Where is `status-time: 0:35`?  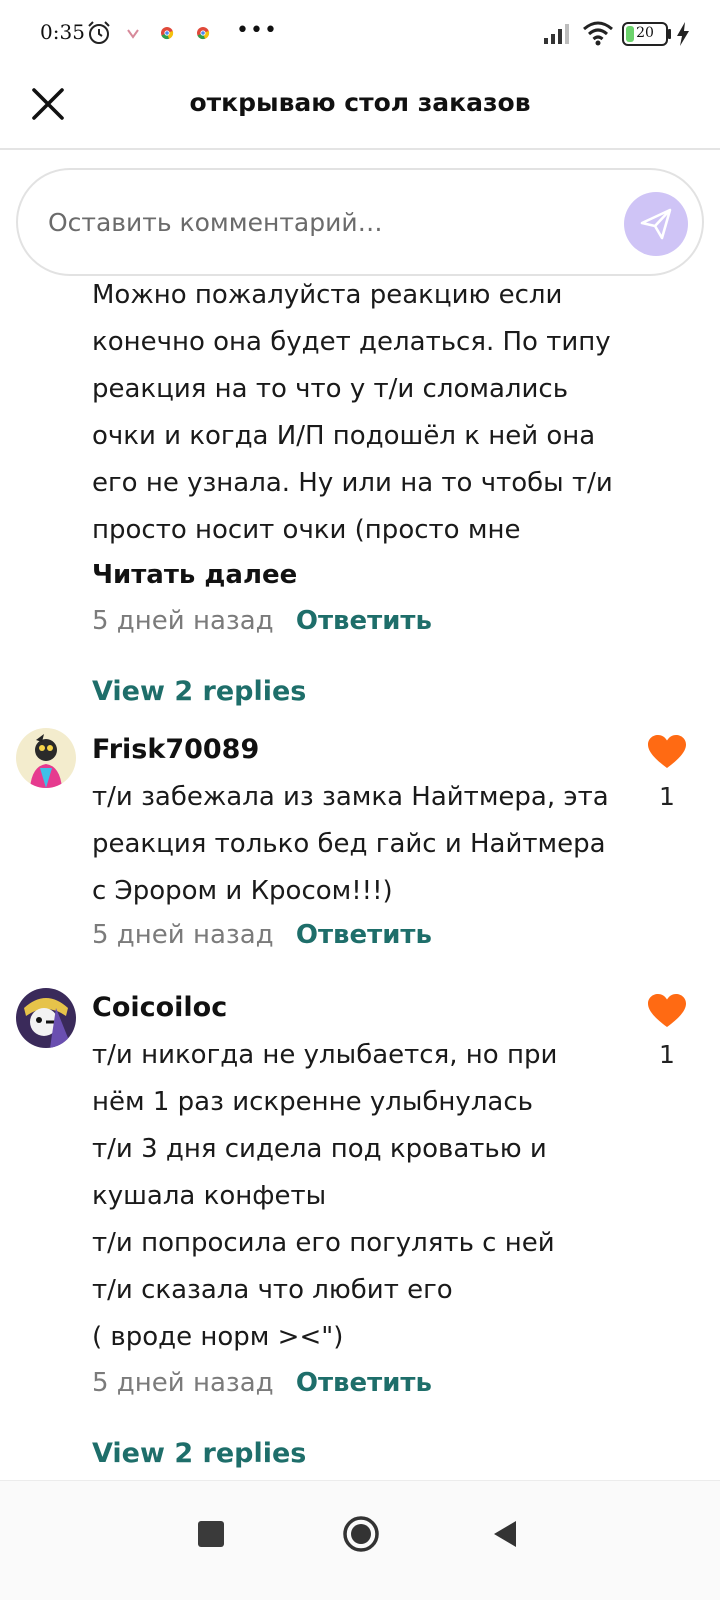 status-time: 0:35 is located at coordinates (62, 32).